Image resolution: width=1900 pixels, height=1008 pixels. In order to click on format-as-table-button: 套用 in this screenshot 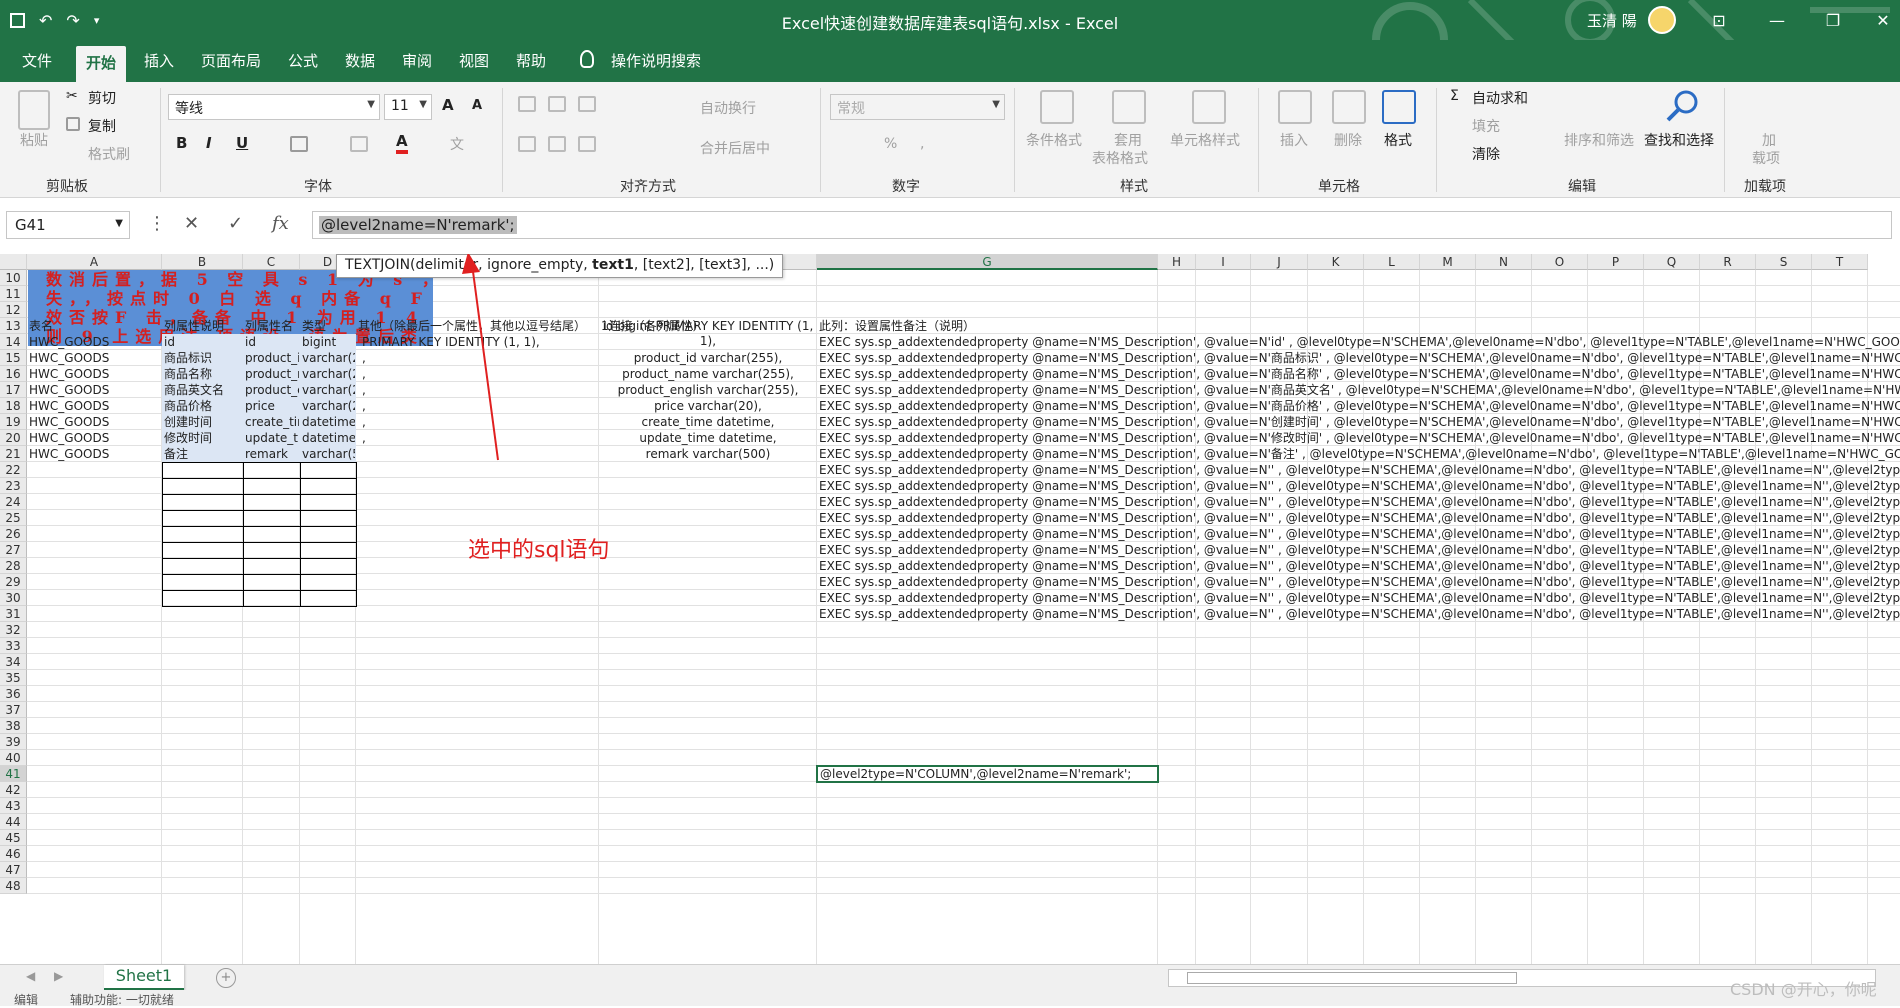, I will do `click(1128, 140)`.